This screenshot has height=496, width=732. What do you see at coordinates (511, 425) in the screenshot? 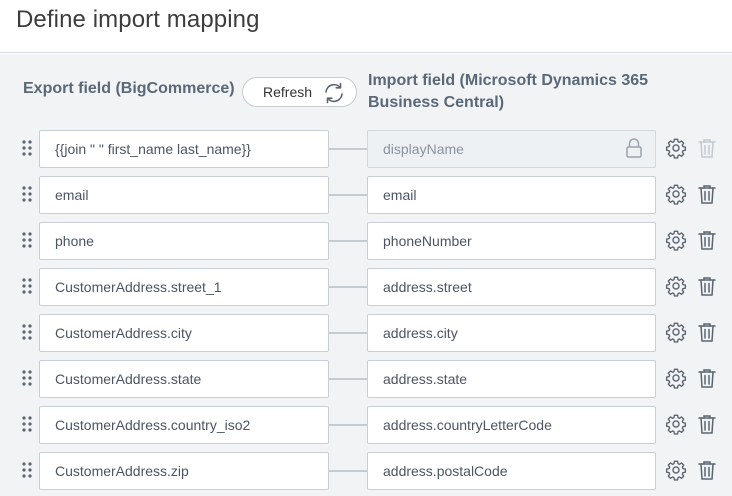
I see `import-field-input: address.countryLetterCode` at bounding box center [511, 425].